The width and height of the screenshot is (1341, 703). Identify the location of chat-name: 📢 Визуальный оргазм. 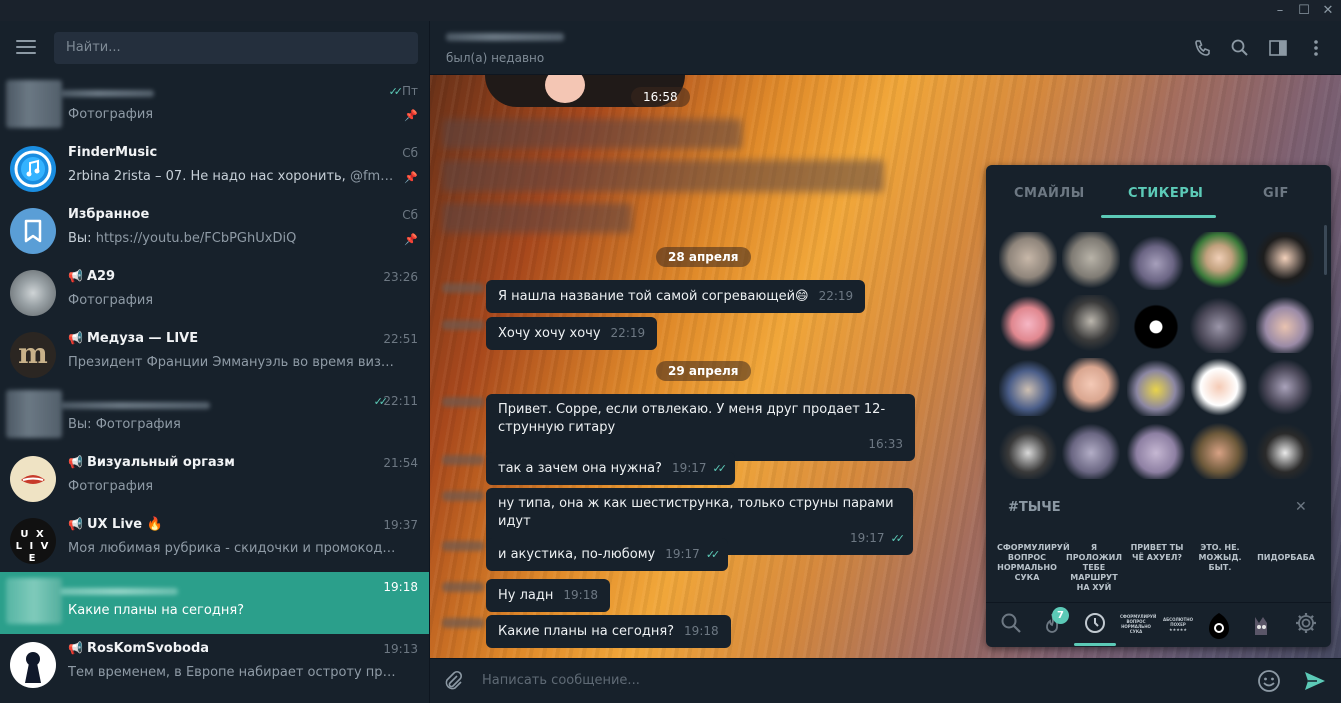
(151, 462).